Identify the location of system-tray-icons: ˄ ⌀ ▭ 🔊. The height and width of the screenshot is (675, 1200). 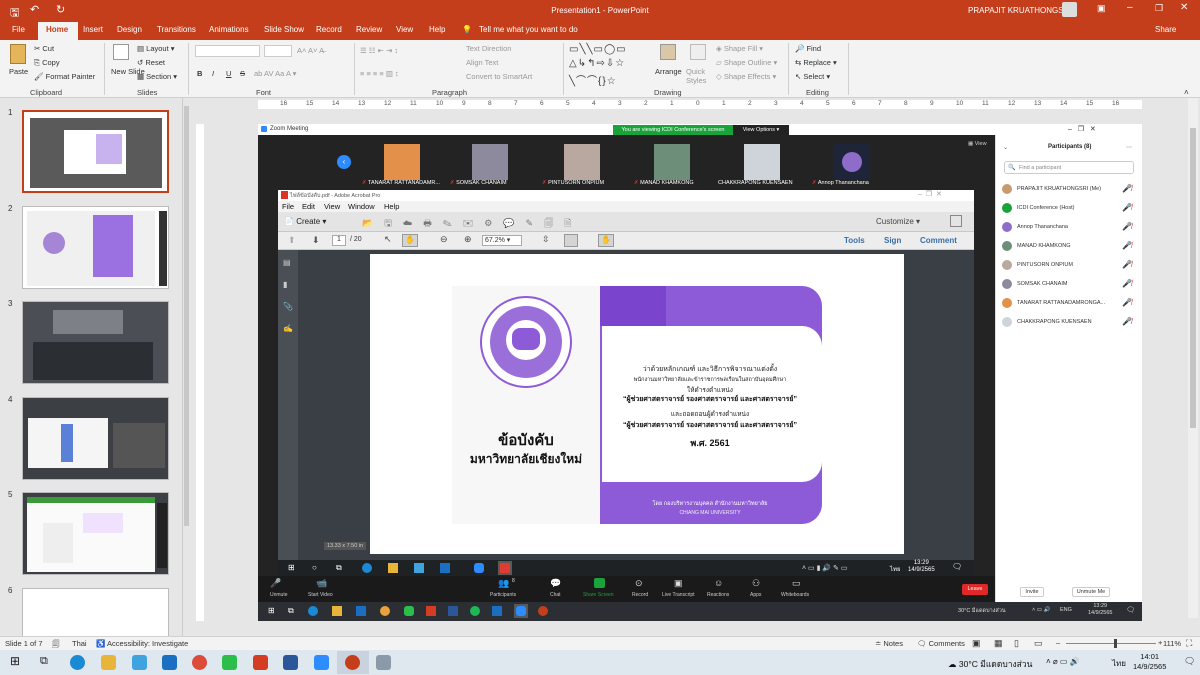
(1063, 661).